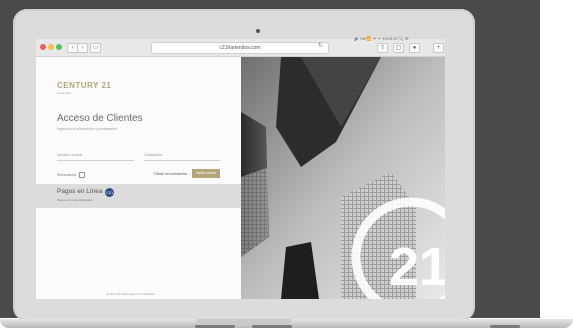  I want to click on minimize-window-button, so click(51, 47).